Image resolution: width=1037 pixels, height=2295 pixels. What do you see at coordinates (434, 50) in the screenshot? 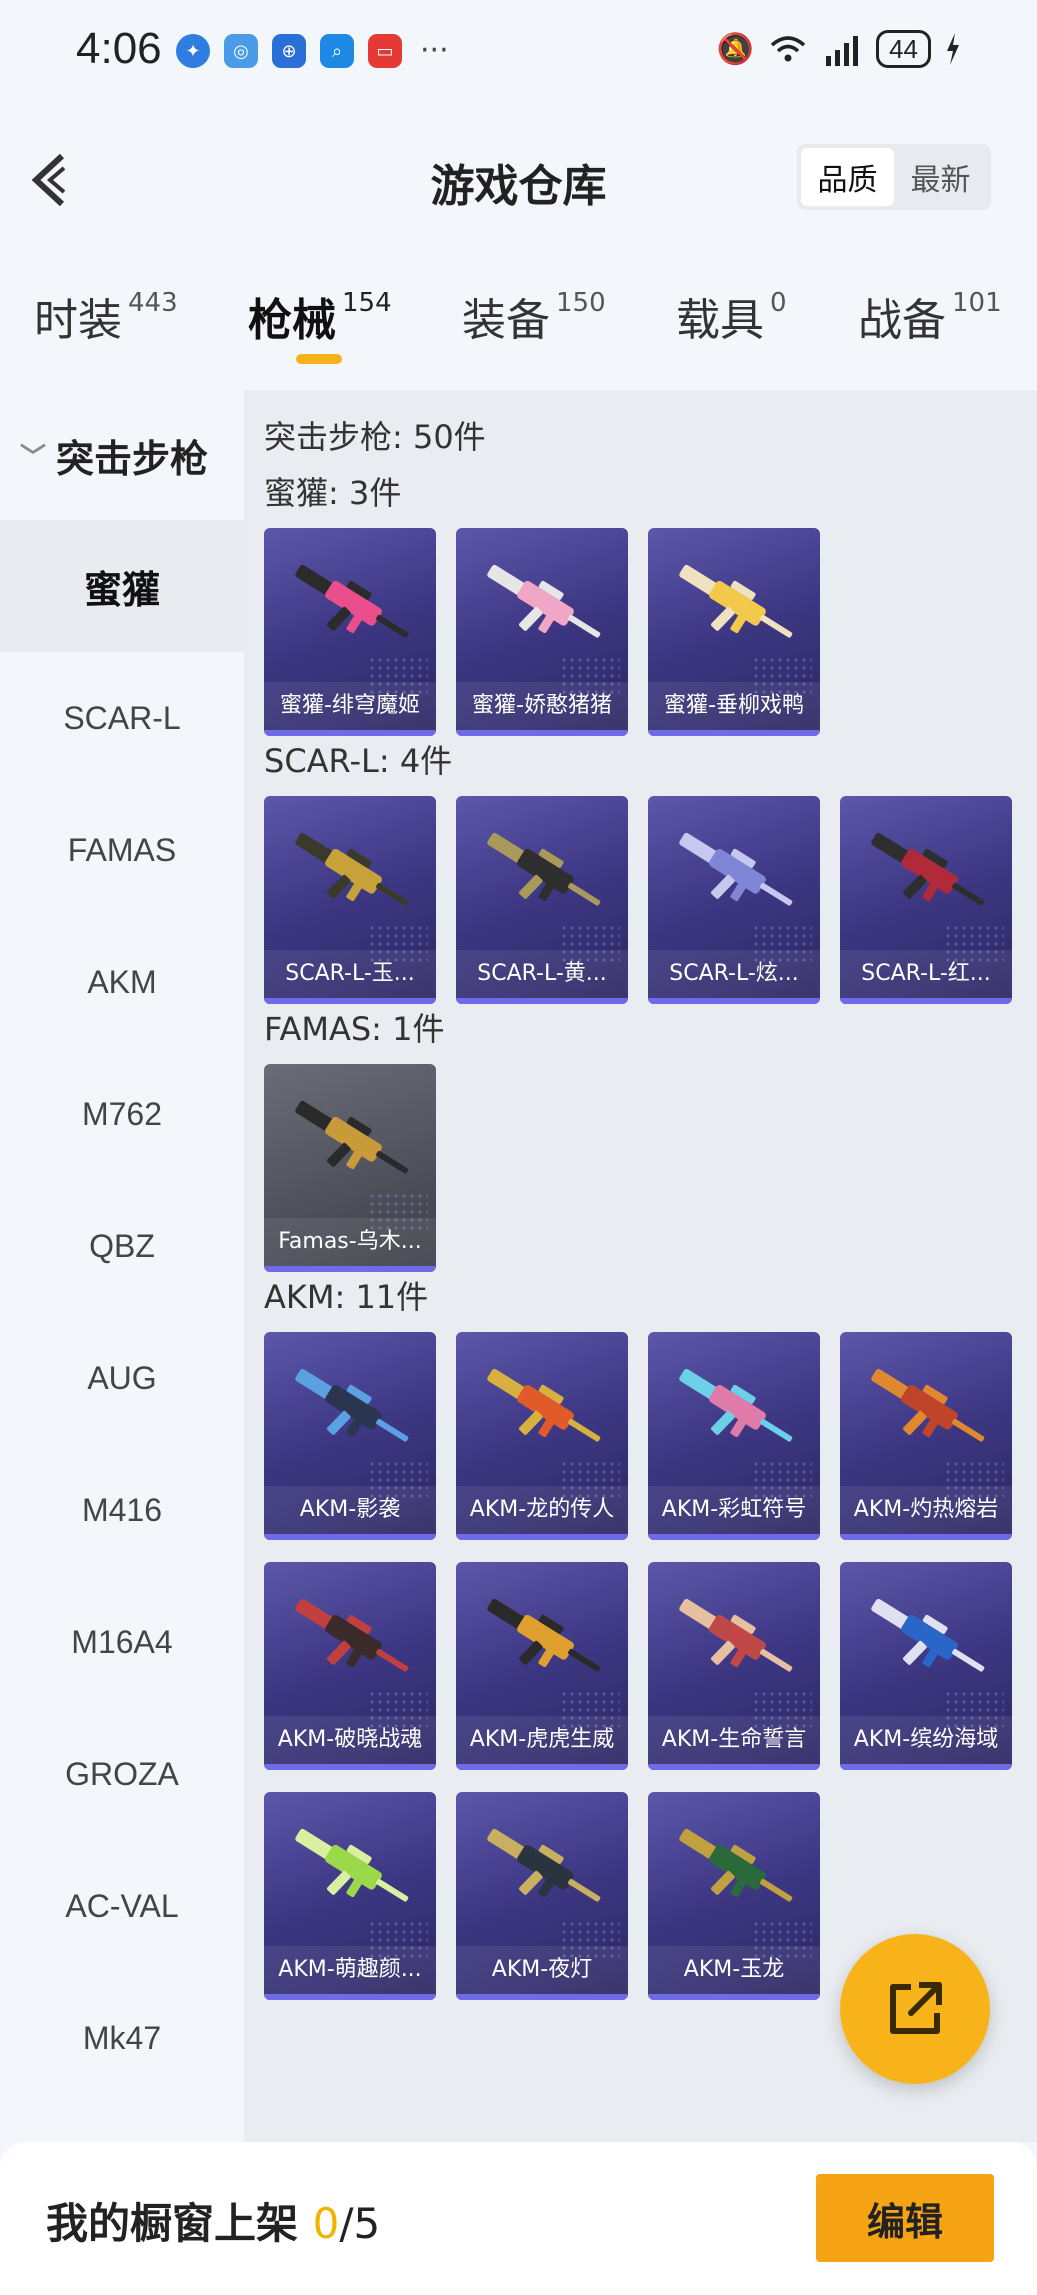
I see `more-notifications-icon: ···` at bounding box center [434, 50].